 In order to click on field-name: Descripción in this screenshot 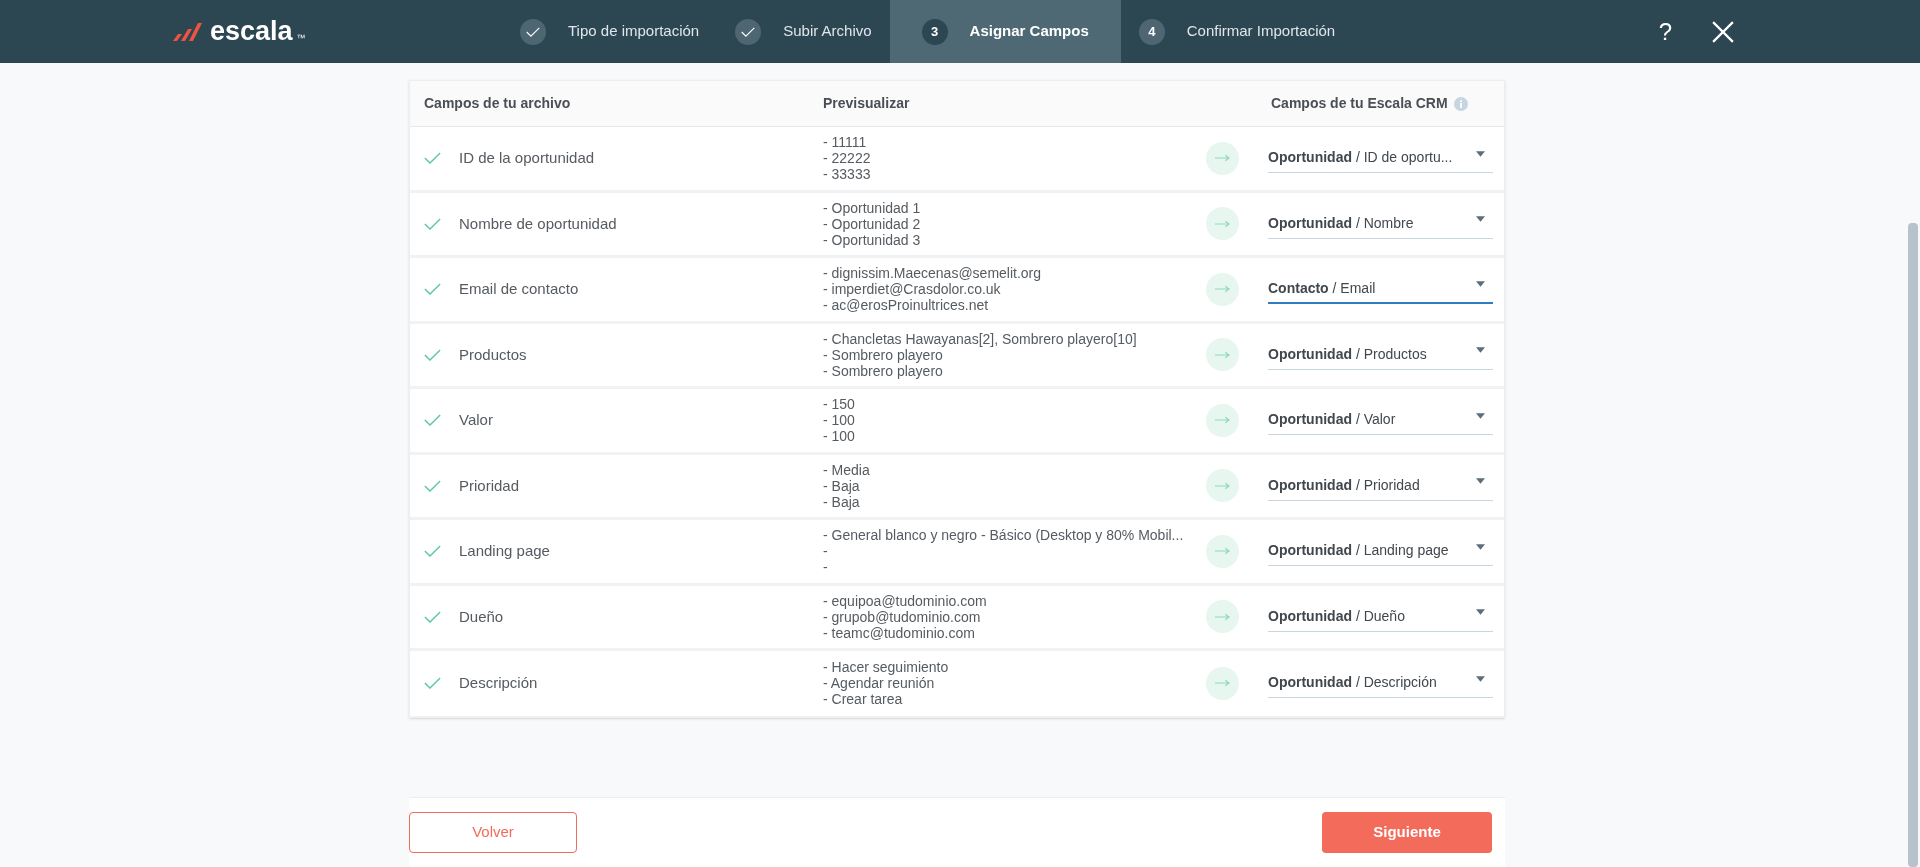, I will do `click(498, 683)`.